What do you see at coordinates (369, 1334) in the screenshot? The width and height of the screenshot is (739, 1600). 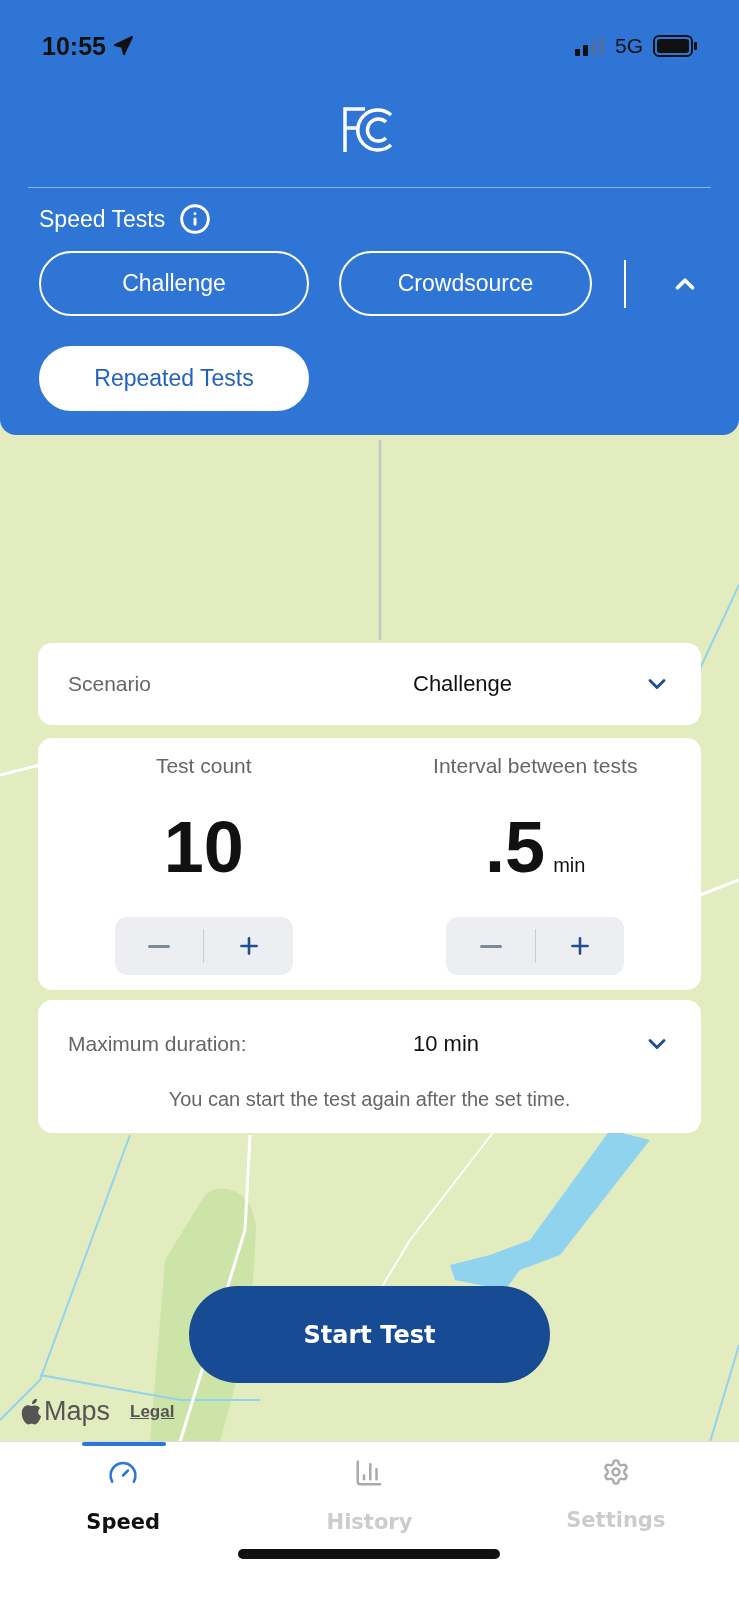 I see `start-test-button: Start Test` at bounding box center [369, 1334].